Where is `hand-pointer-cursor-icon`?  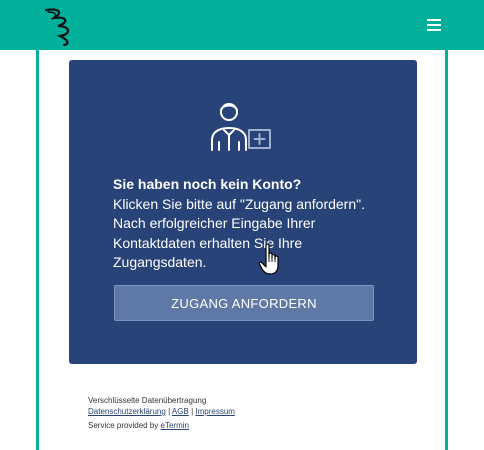 hand-pointer-cursor-icon is located at coordinates (268, 259).